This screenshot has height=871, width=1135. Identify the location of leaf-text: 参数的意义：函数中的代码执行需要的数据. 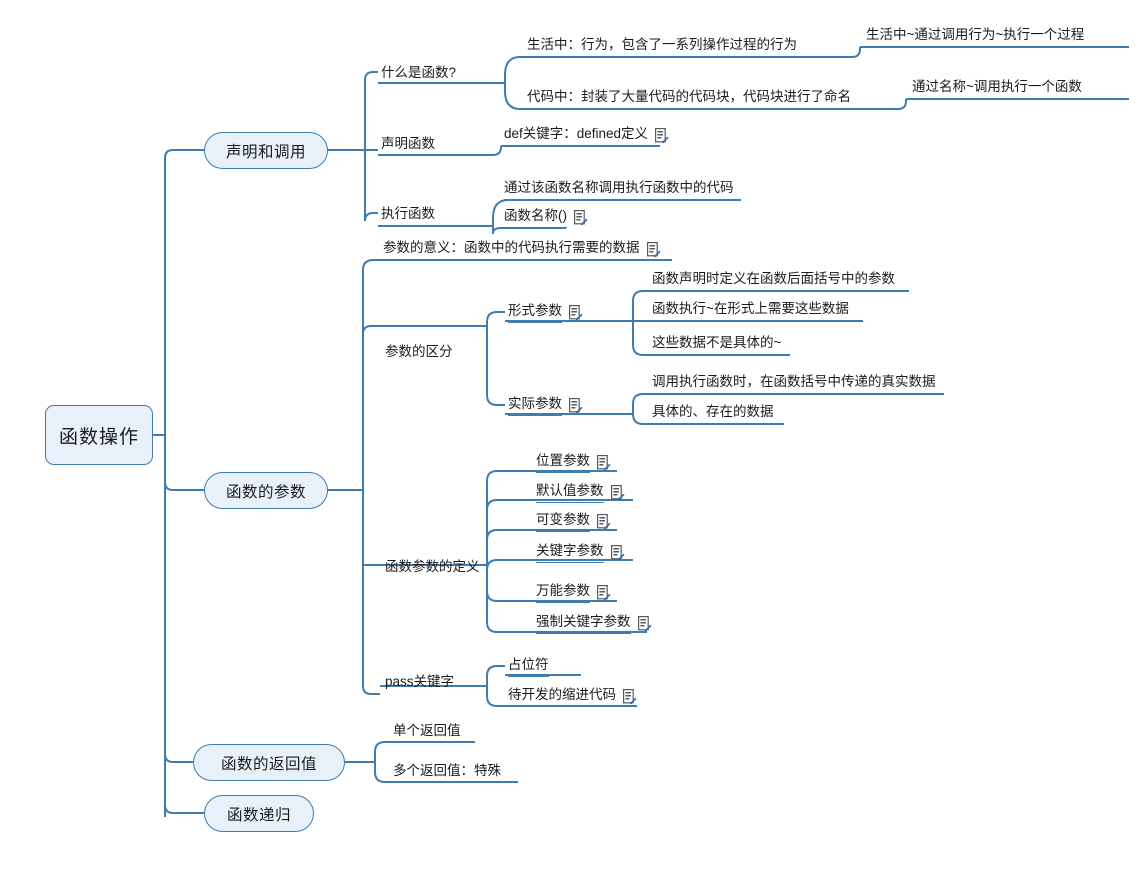
(511, 250).